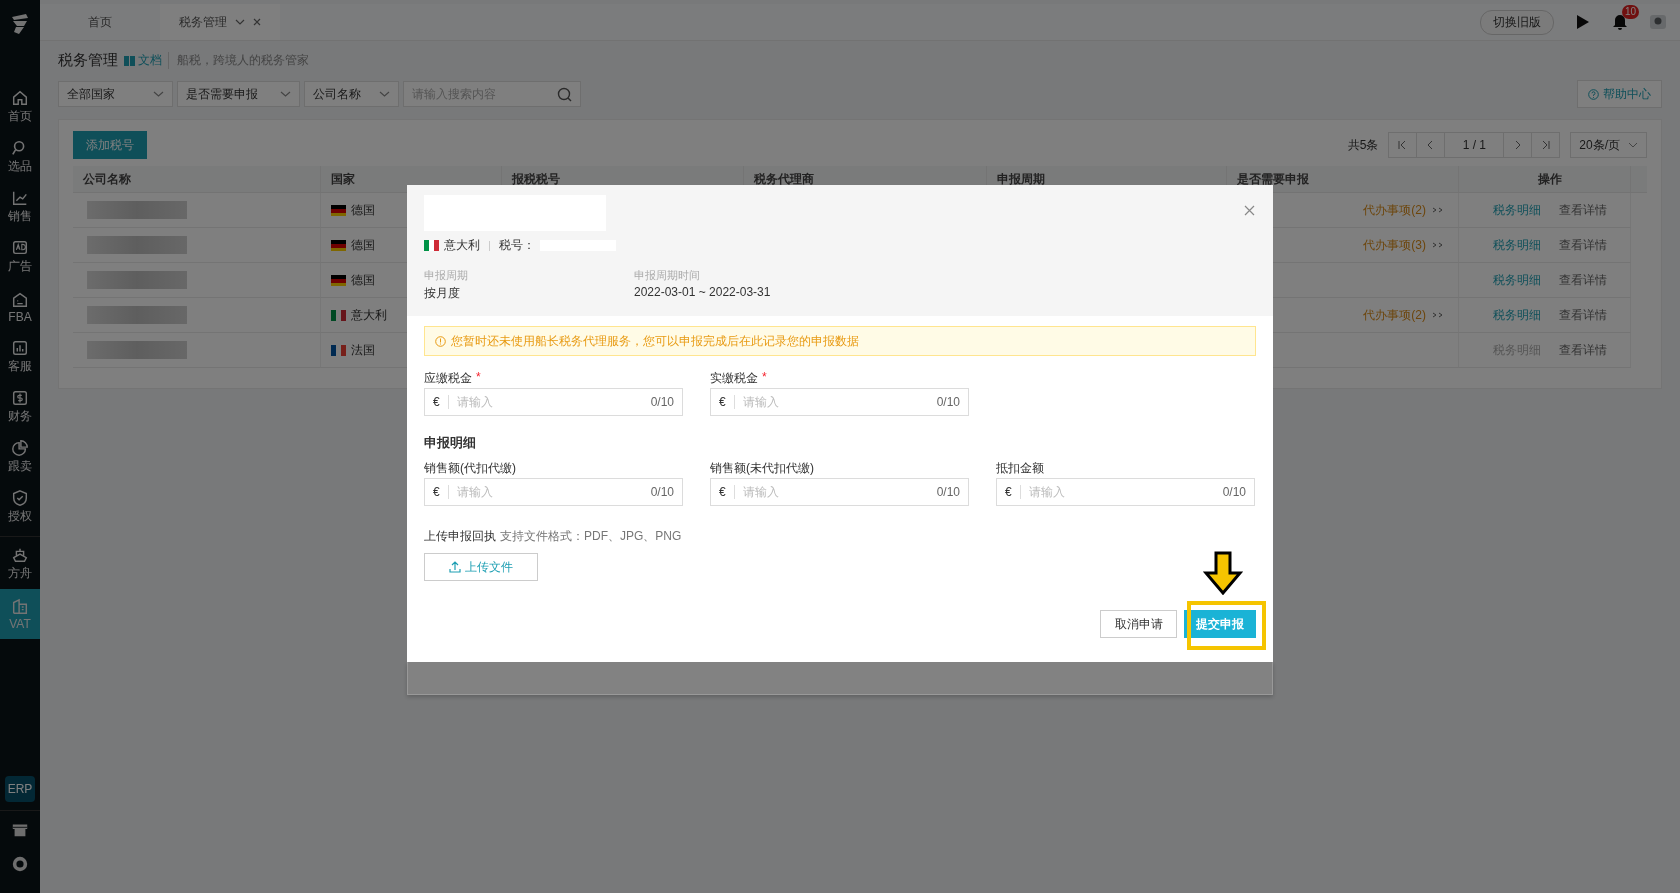 Image resolution: width=1680 pixels, height=893 pixels. Describe the element at coordinates (667, 275) in the screenshot. I see `period-time-label: 申报周期时间` at that location.